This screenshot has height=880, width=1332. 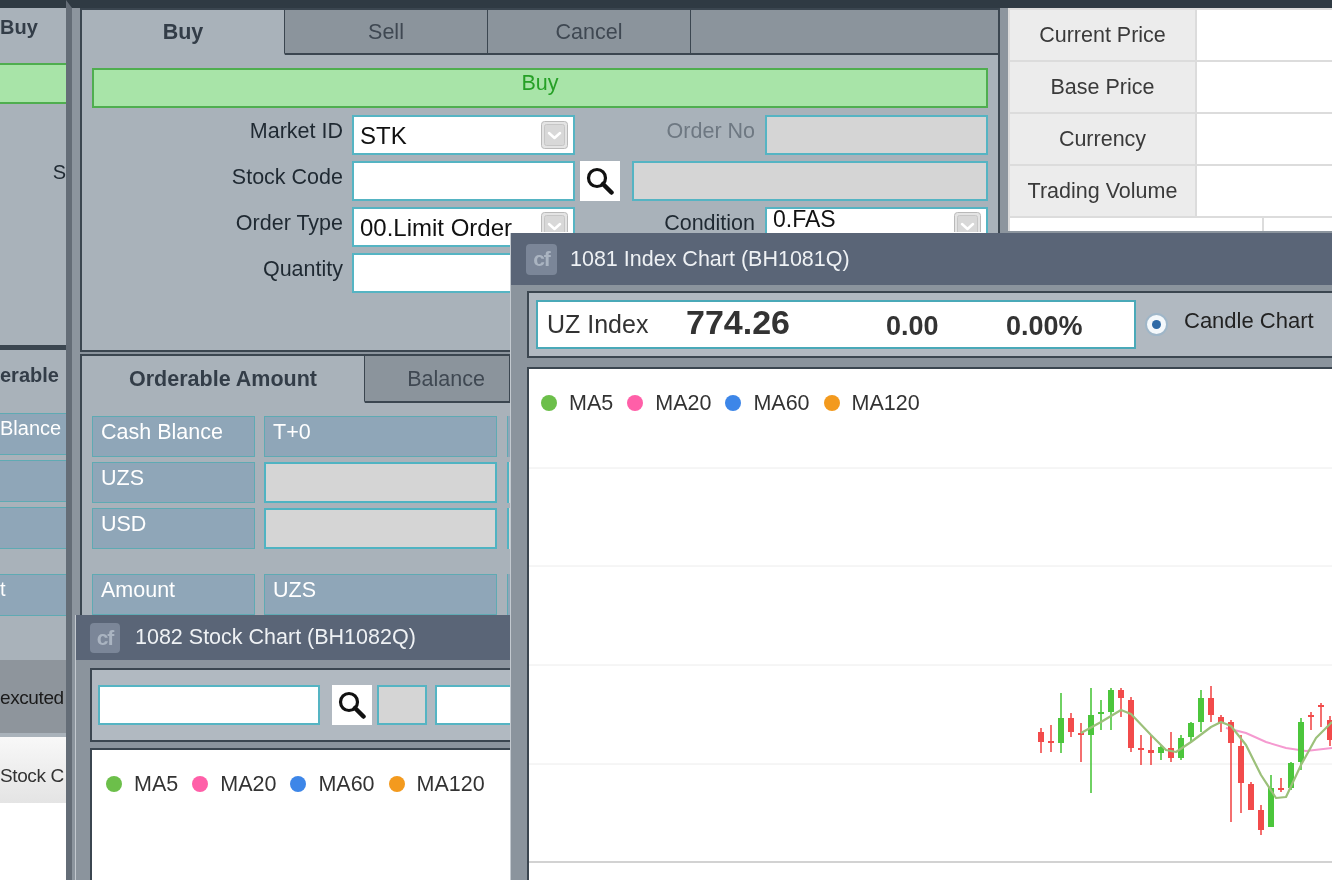 What do you see at coordinates (1102, 191) in the screenshot?
I see `table-cell: Trading Volume` at bounding box center [1102, 191].